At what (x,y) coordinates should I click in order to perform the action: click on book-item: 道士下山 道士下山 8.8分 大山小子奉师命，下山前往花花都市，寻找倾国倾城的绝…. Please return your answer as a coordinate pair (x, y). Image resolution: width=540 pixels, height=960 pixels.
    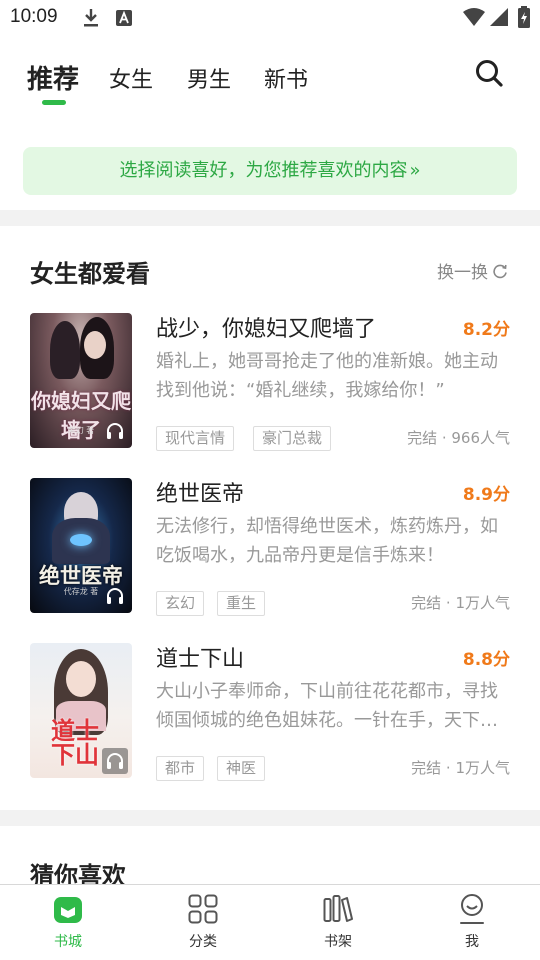
    Looking at the image, I should click on (270, 713).